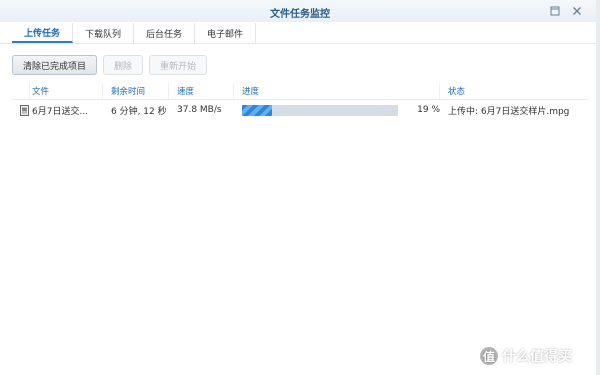 This screenshot has width=600, height=375. I want to click on file-icon, so click(21, 110).